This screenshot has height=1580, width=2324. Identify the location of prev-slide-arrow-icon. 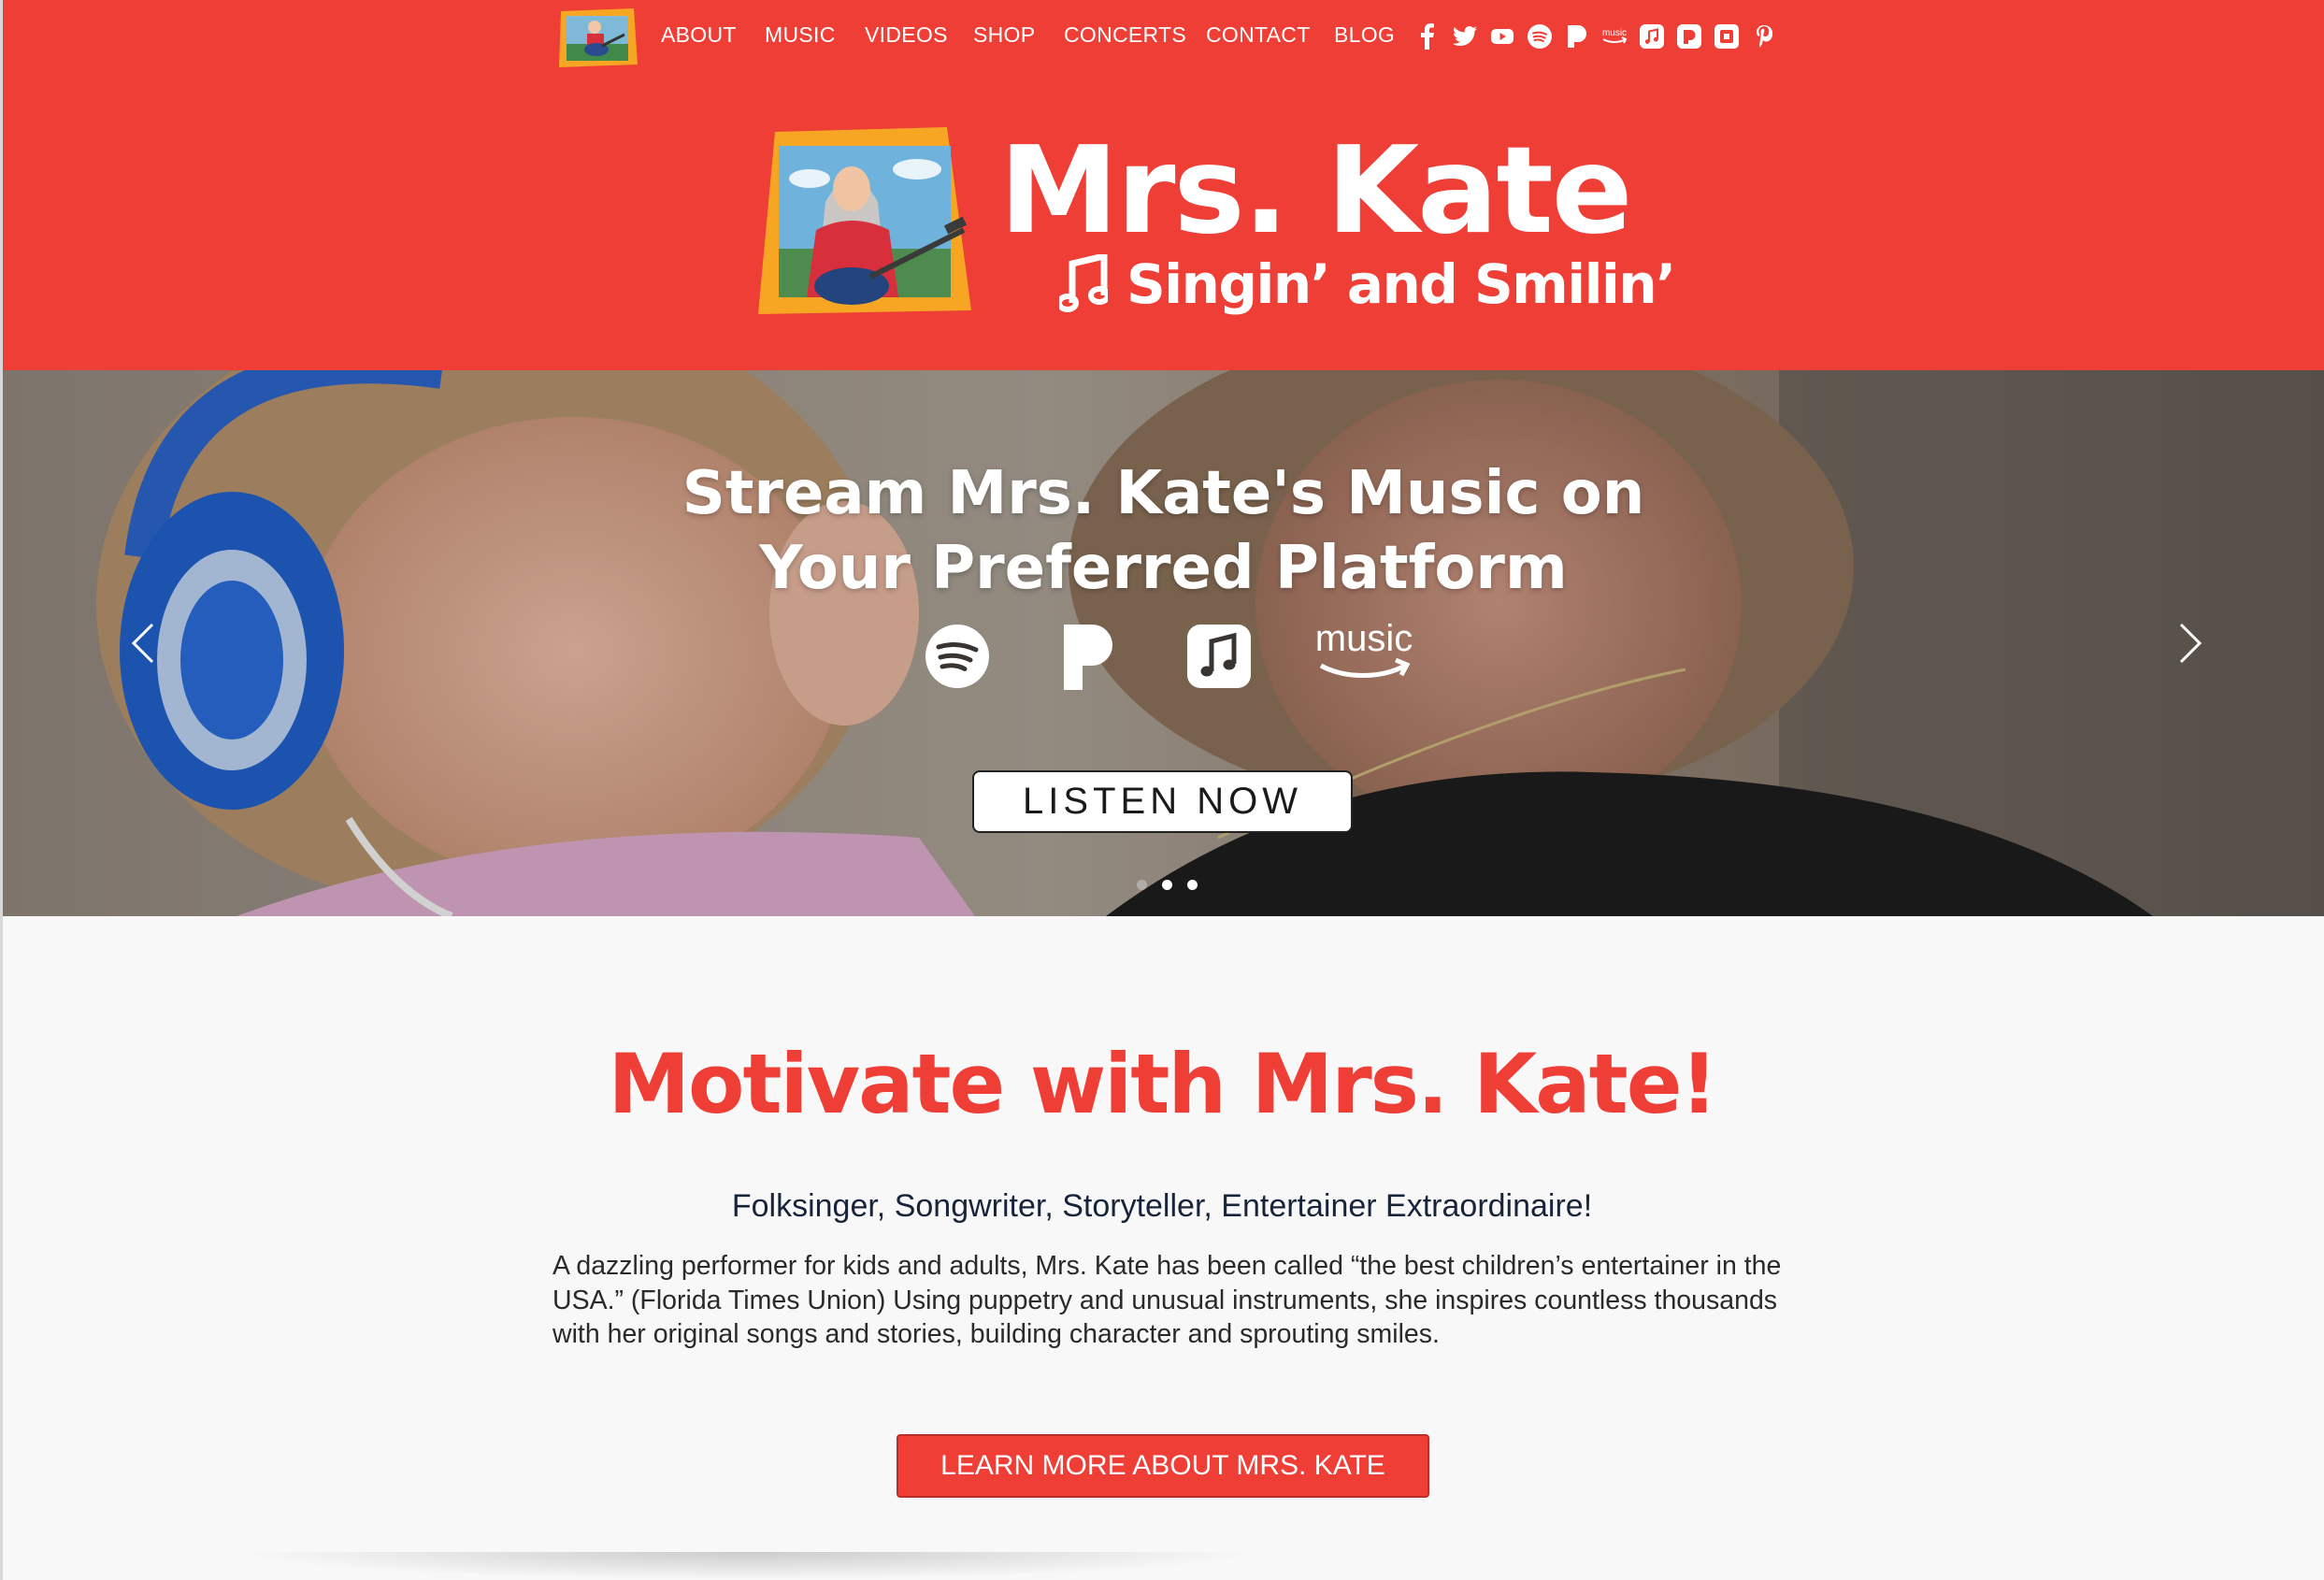
(145, 643).